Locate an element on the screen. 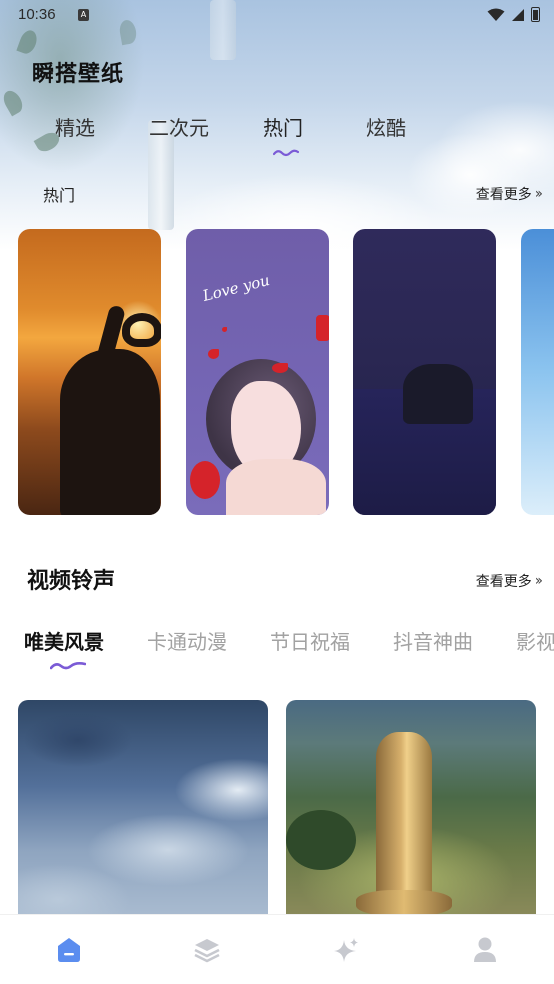 This screenshot has width=554, height=984. battery-icon is located at coordinates (535, 14).